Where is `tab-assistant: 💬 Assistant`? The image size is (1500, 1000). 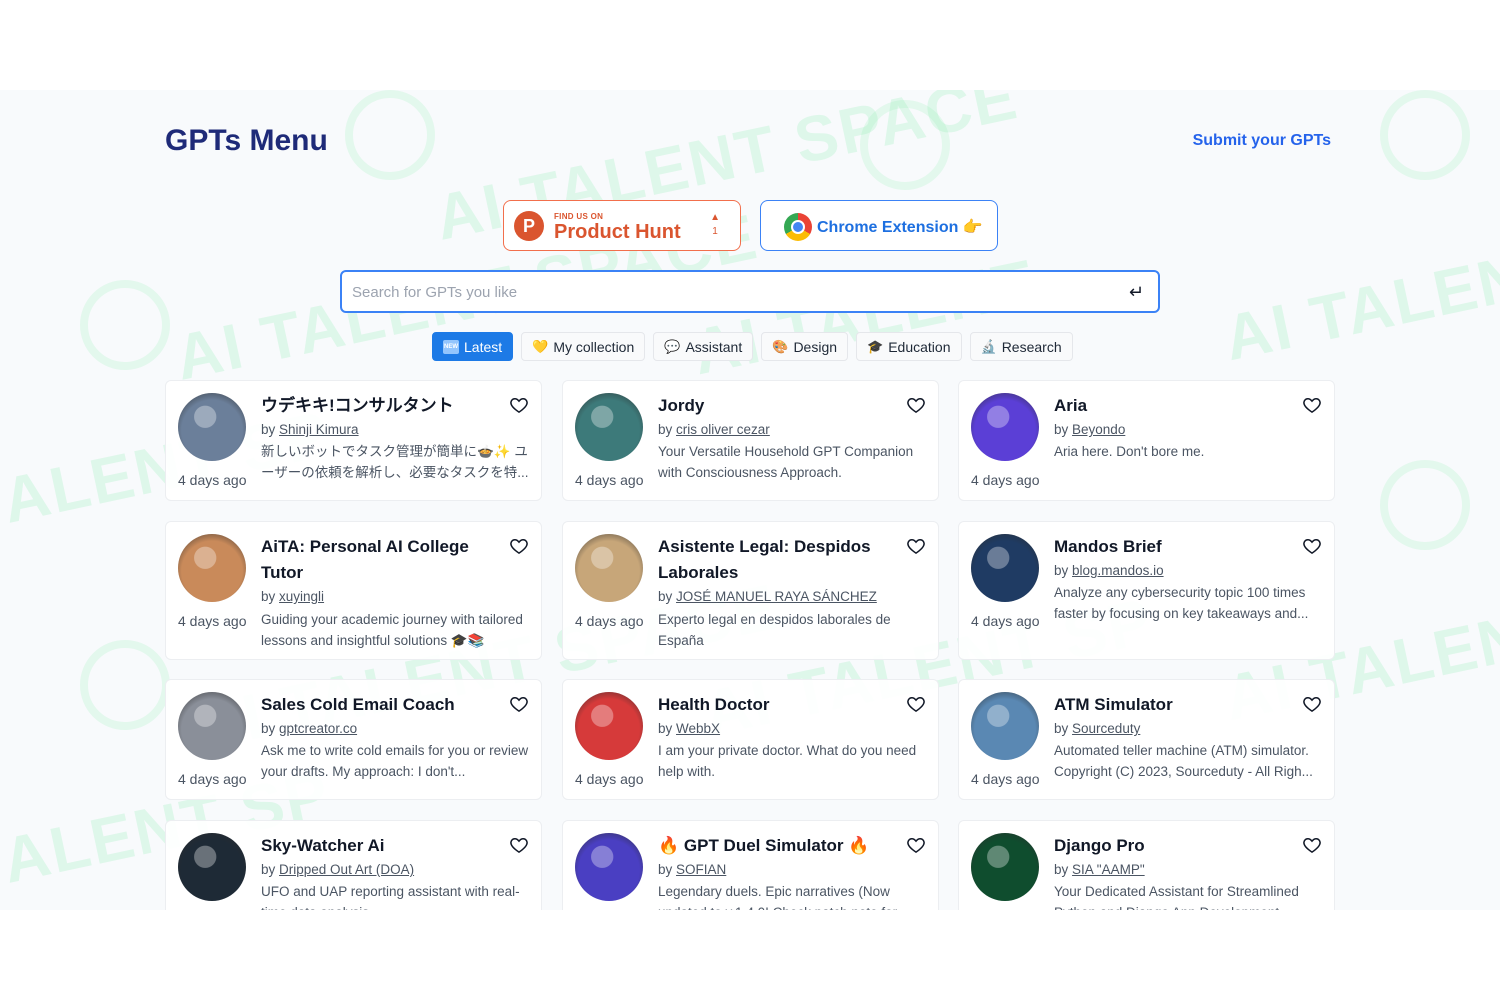 tab-assistant: 💬 Assistant is located at coordinates (703, 346).